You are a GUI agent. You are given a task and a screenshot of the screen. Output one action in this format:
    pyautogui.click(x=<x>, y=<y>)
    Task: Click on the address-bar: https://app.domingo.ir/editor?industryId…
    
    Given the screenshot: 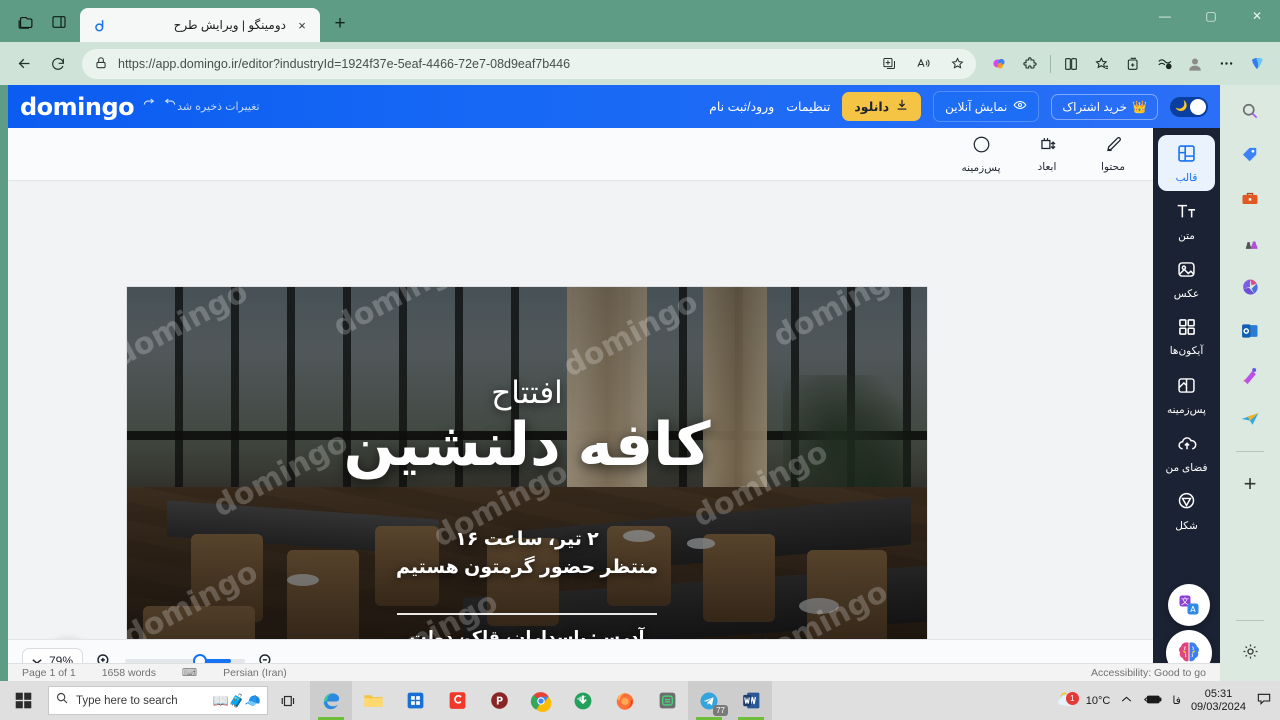 What is the action you would take?
    pyautogui.click(x=529, y=63)
    